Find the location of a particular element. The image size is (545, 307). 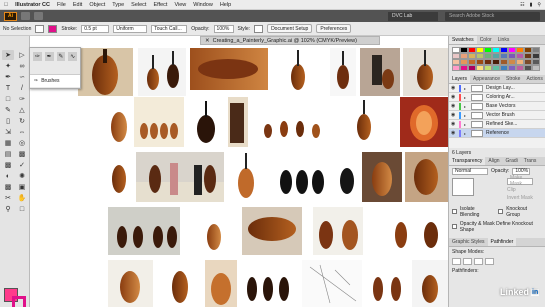

shaper-tool-icon: △ is located at coordinates (22, 110).